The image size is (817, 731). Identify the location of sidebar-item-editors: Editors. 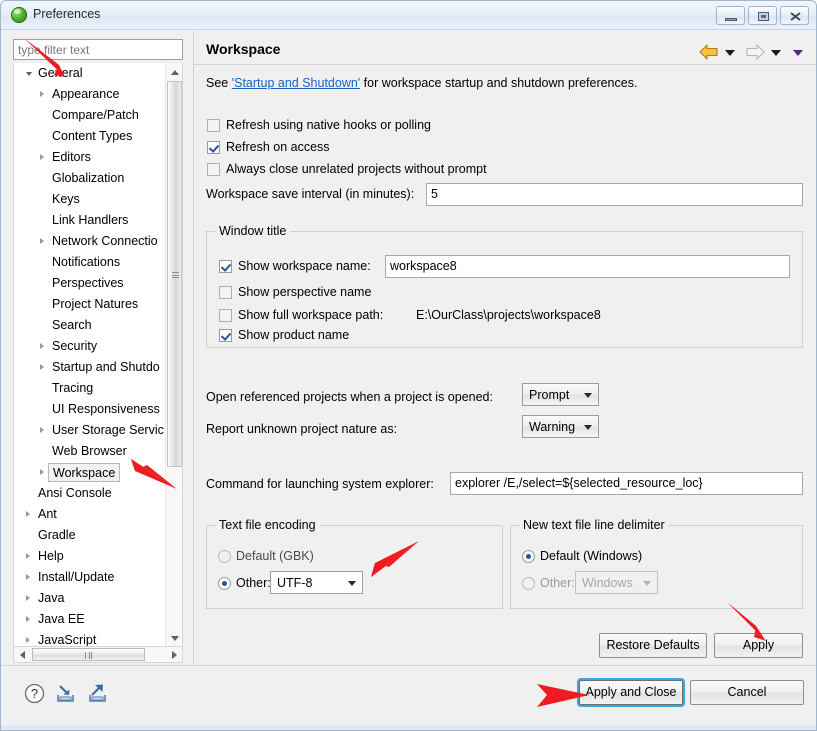
(90, 157).